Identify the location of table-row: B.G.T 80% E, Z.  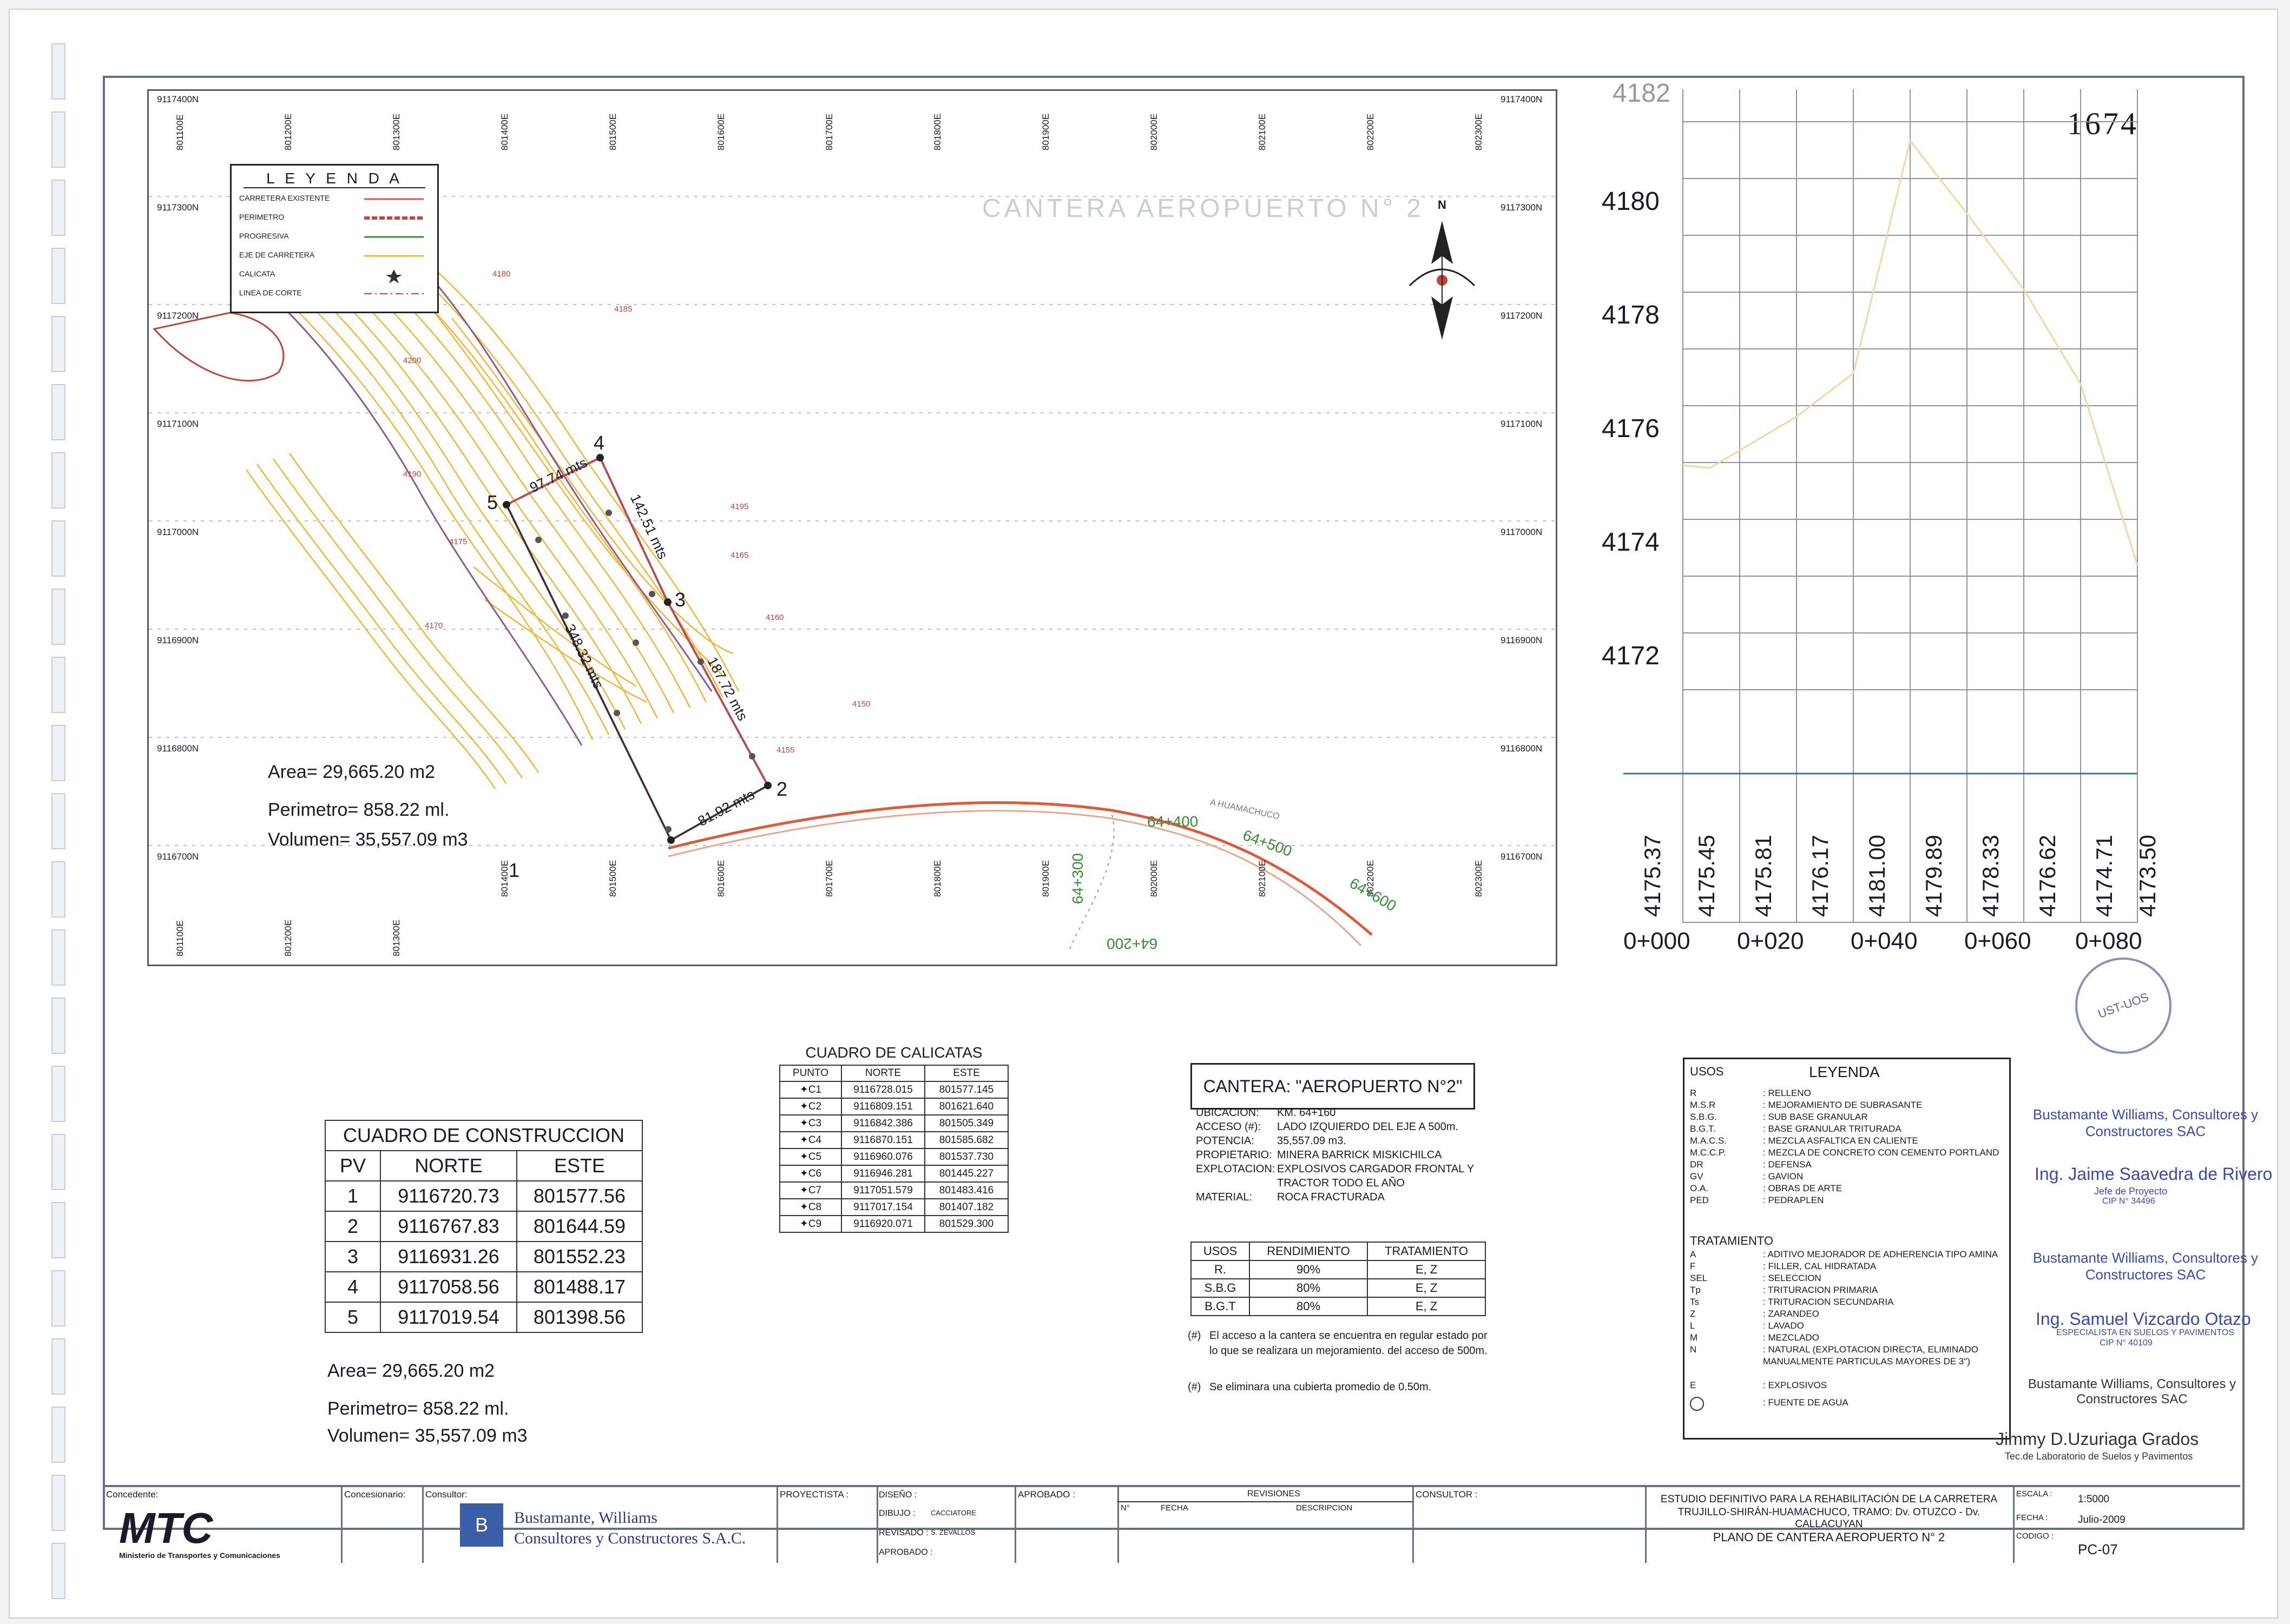
(1338, 1307).